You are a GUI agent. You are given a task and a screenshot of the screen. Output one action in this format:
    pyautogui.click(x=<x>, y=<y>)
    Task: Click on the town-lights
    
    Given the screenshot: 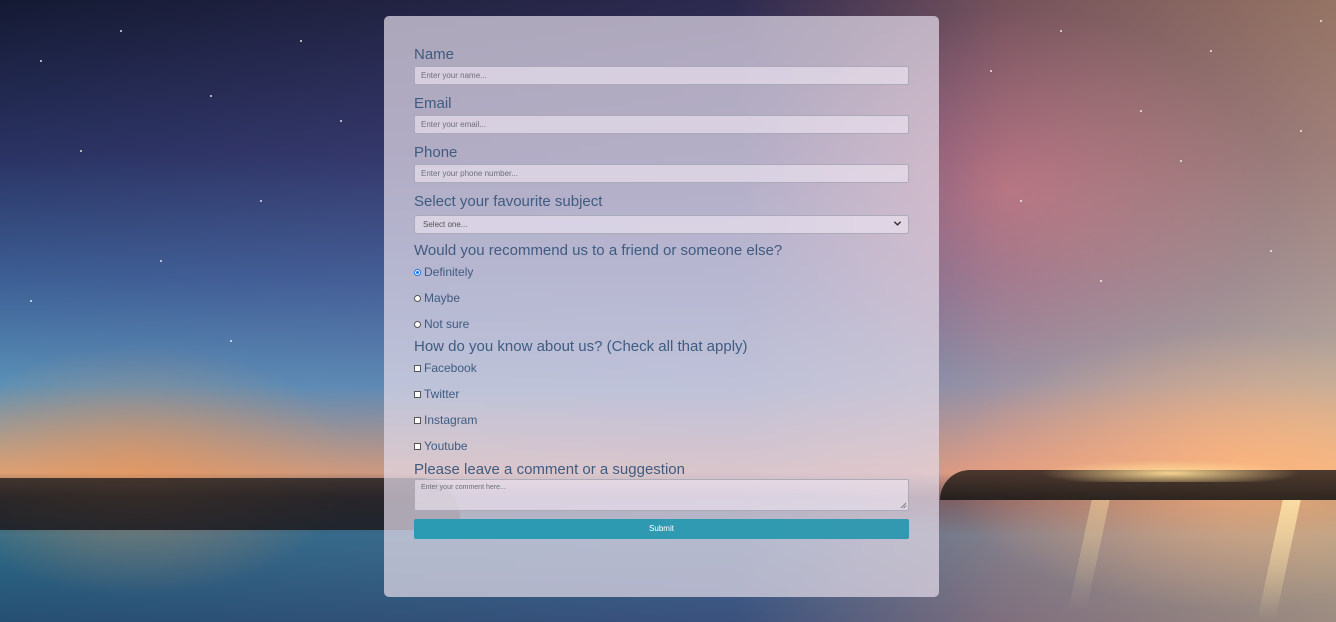 What is the action you would take?
    pyautogui.click(x=1170, y=471)
    